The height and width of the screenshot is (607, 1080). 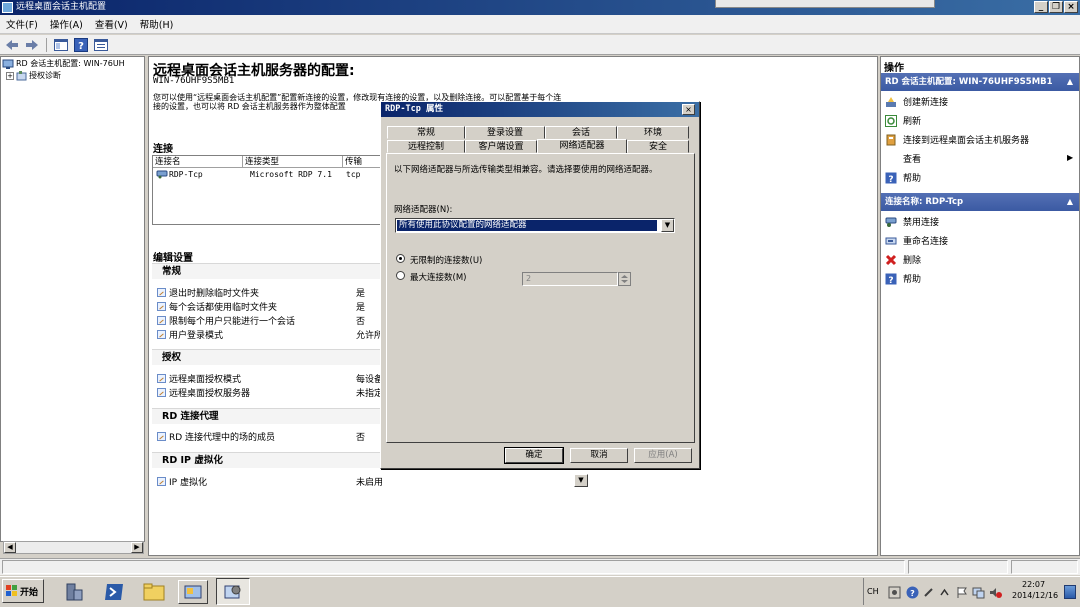 What do you see at coordinates (182, 481) in the screenshot?
I see `setting-row: IP 虚拟化` at bounding box center [182, 481].